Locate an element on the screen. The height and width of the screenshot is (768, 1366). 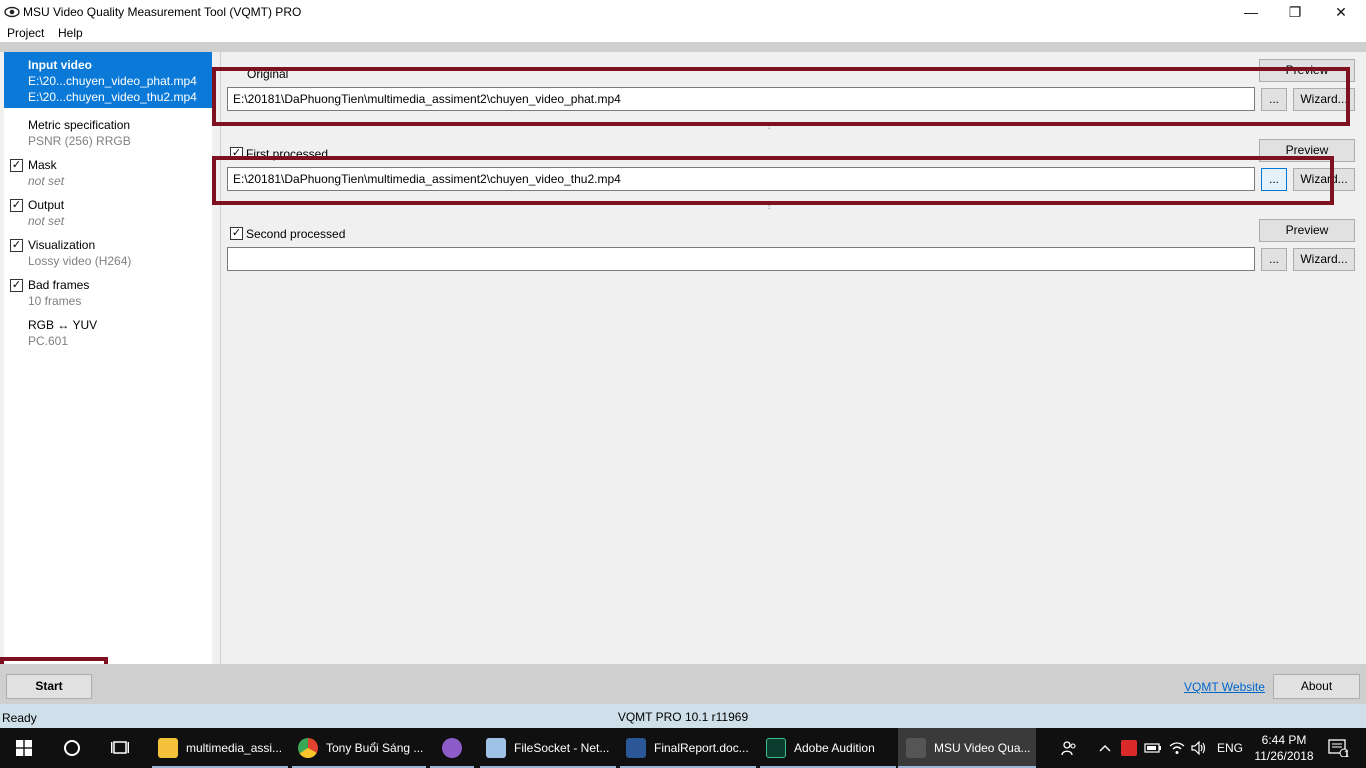
chevron-up-icon is located at coordinates (1105, 748).